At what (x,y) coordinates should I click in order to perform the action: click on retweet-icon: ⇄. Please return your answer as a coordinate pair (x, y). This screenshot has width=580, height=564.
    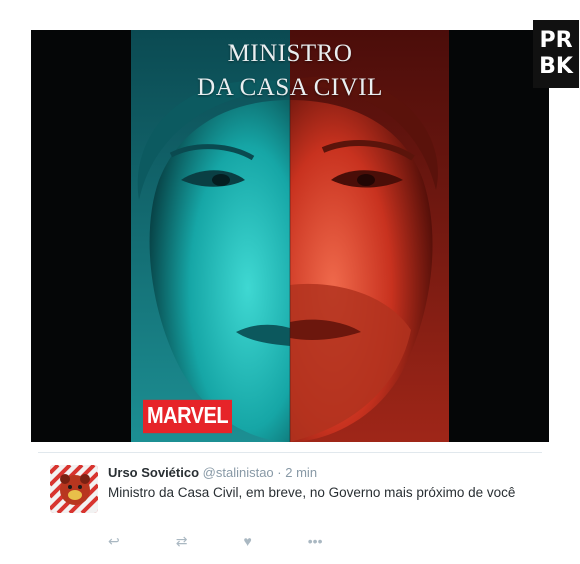
    Looking at the image, I should click on (182, 541).